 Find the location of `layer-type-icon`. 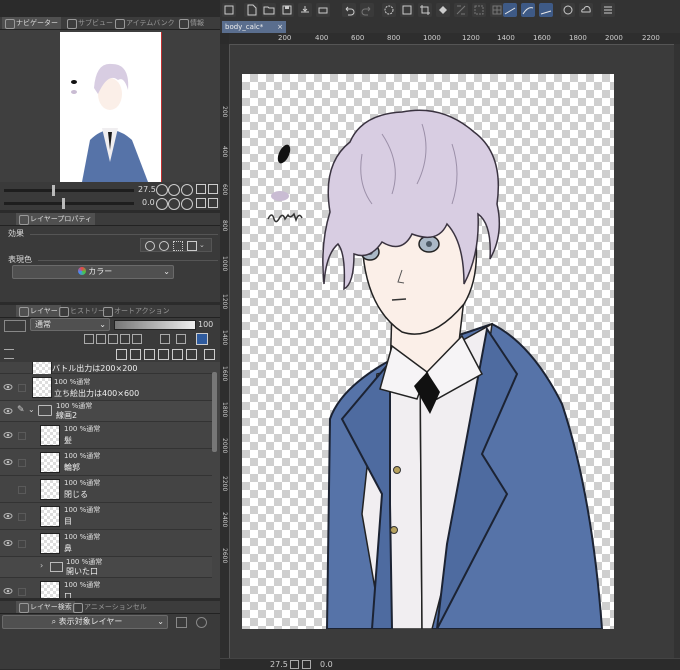

layer-type-icon is located at coordinates (15, 326).